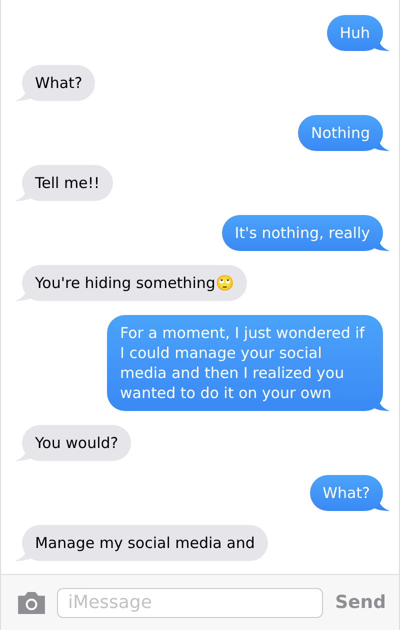  What do you see at coordinates (359, 602) in the screenshot?
I see `send-button: Send` at bounding box center [359, 602].